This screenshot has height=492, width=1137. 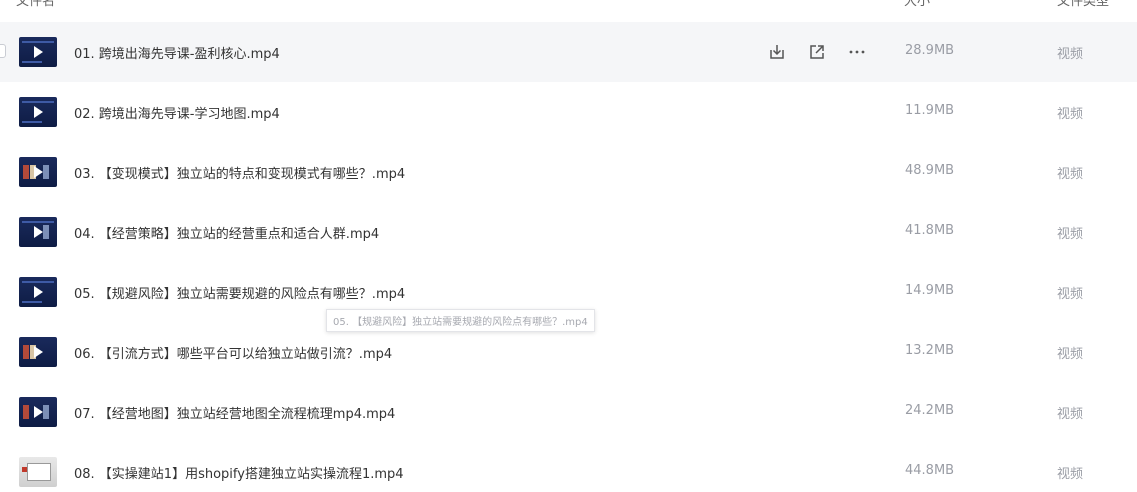 What do you see at coordinates (177, 52) in the screenshot?
I see `file-name: 01. 跨境出海先导课-盈利核心.mp4` at bounding box center [177, 52].